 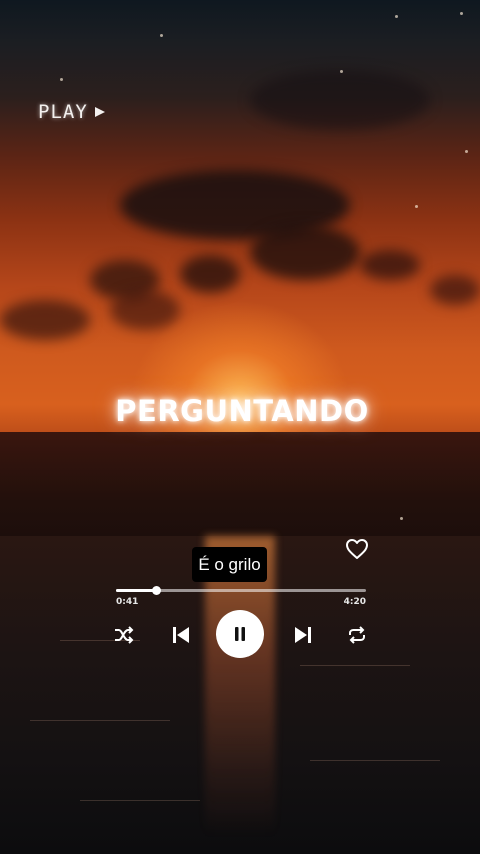 I want to click on total-time: 4:20, so click(x=354, y=602).